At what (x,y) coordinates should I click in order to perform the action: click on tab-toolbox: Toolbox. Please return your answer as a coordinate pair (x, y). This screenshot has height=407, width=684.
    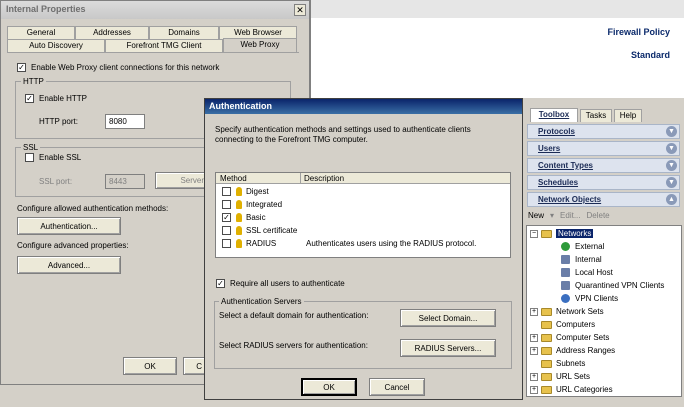
    Looking at the image, I should click on (554, 115).